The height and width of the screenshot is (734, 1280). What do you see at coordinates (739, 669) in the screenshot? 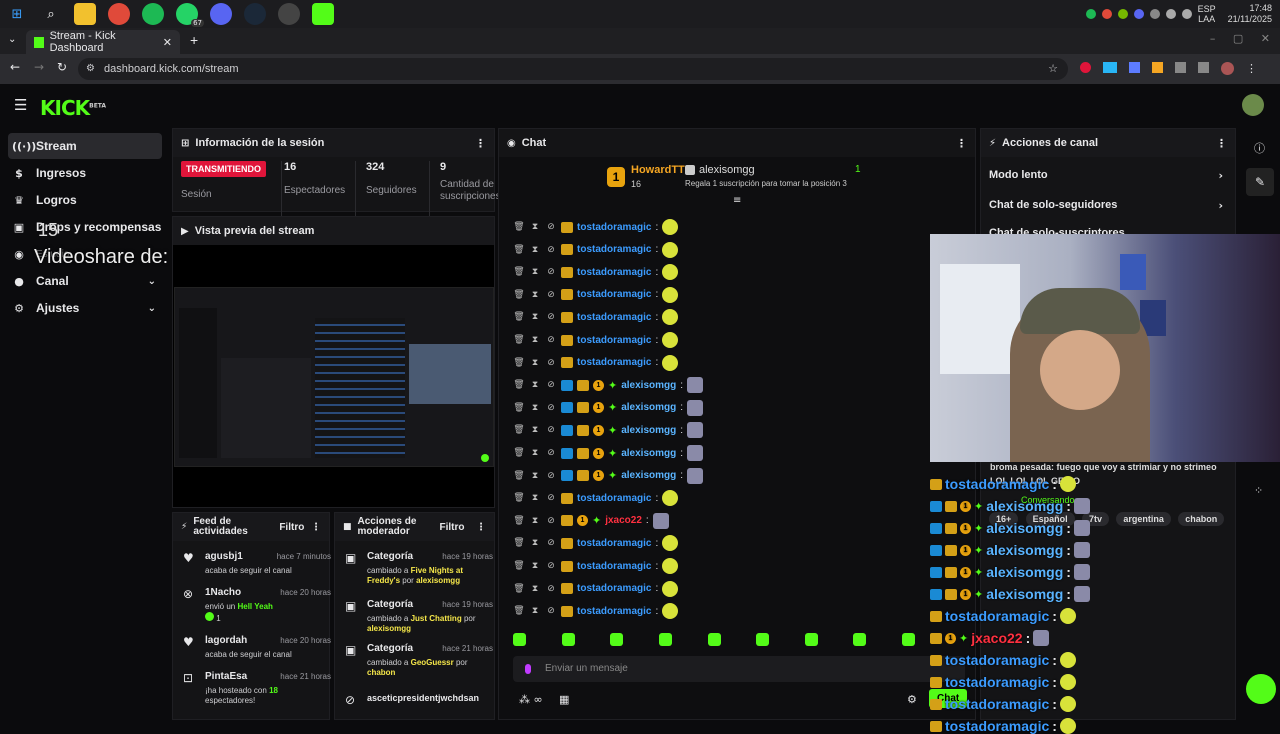
I see `chat-input: Enviar un mensaje` at bounding box center [739, 669].